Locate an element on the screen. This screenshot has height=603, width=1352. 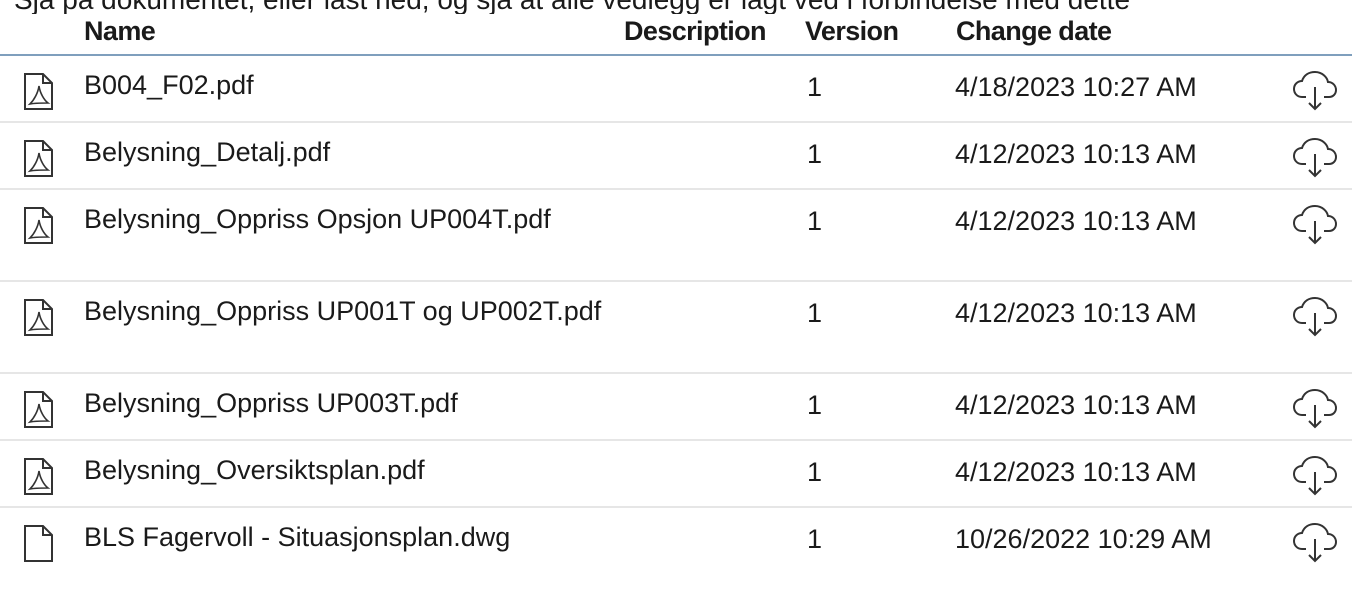
file-name: Belysning_Detalj.pdf is located at coordinates (349, 152).